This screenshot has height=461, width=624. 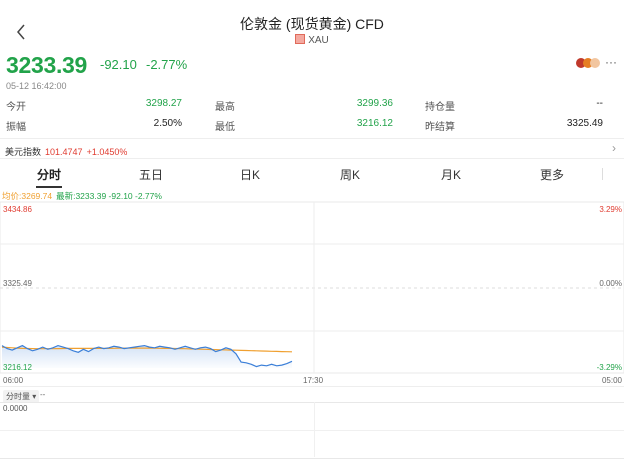 I want to click on pct-tick-bottom: -3.29%, so click(x=609, y=367).